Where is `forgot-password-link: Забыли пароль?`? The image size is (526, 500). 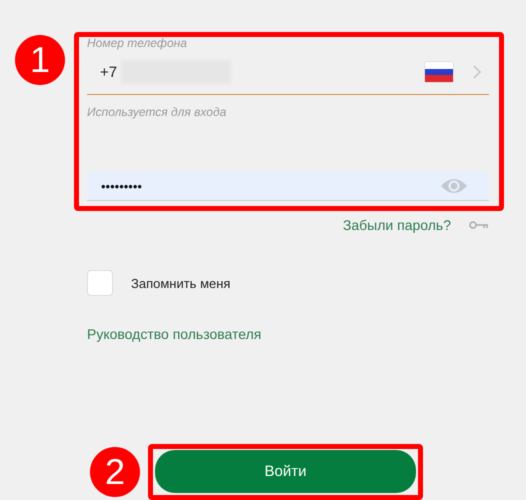 forgot-password-link: Забыли пароль? is located at coordinates (396, 225).